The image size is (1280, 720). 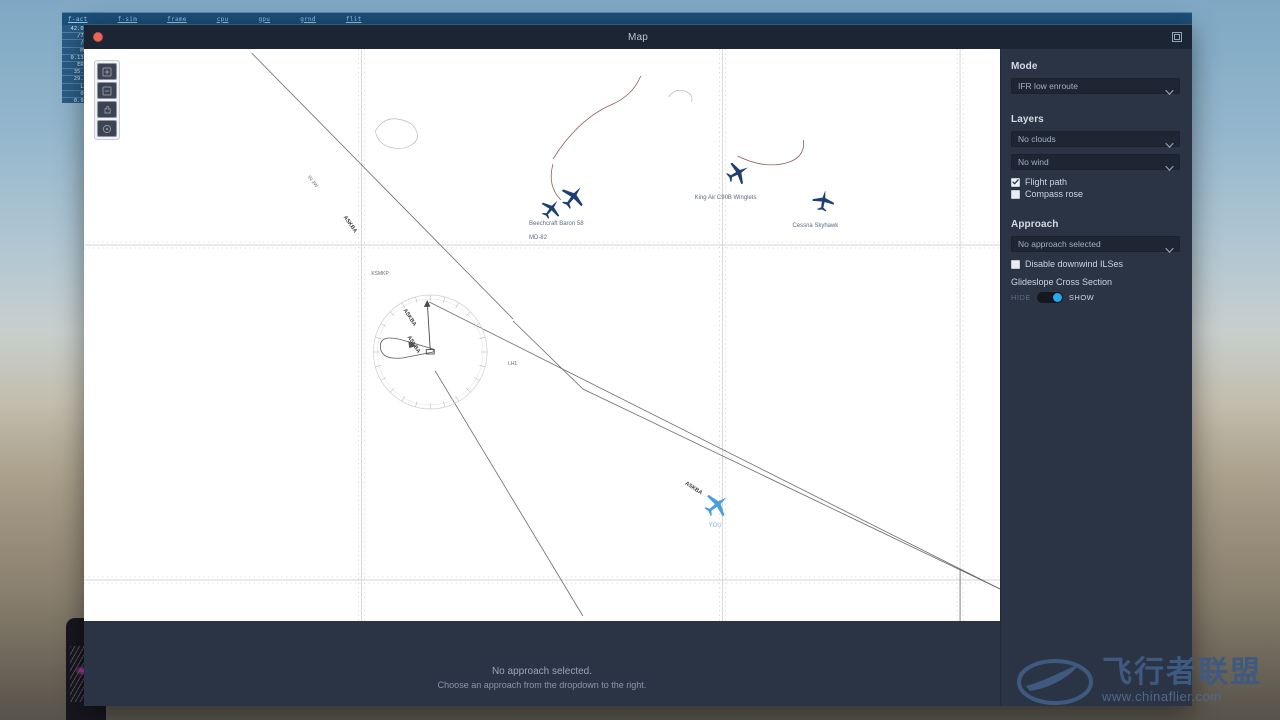 I want to click on window-title: Map, so click(x=638, y=37).